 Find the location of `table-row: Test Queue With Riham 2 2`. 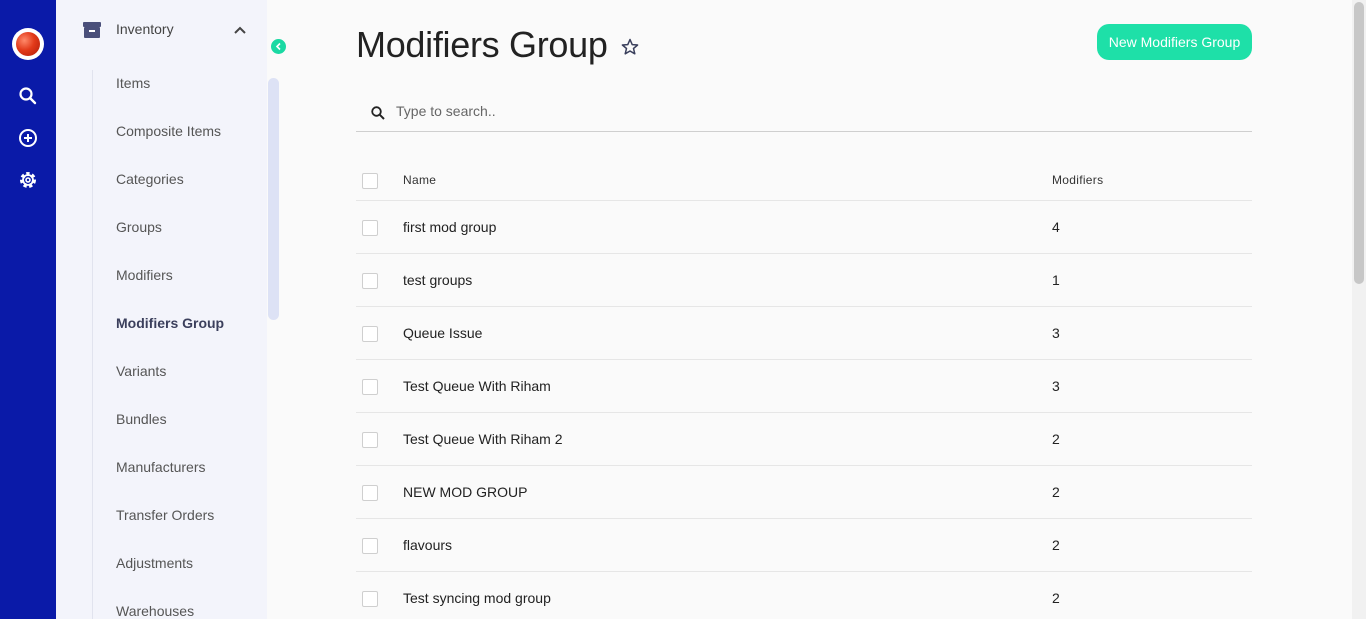

table-row: Test Queue With Riham 2 2 is located at coordinates (804, 439).